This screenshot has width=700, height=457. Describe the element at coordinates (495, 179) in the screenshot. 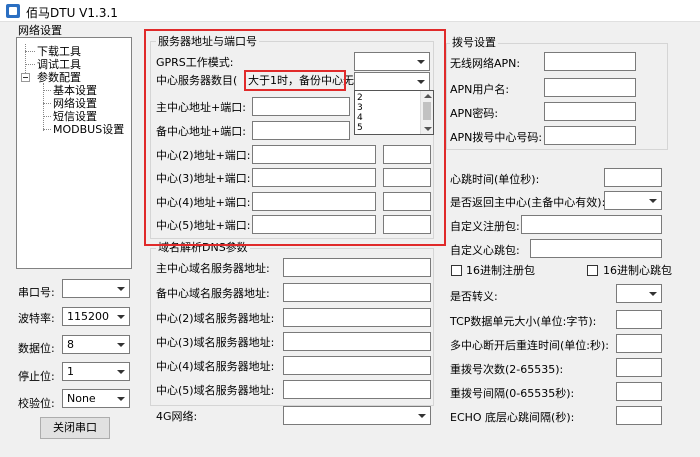

I see `heartbeat-label: 心跳时间(单位秒):` at that location.